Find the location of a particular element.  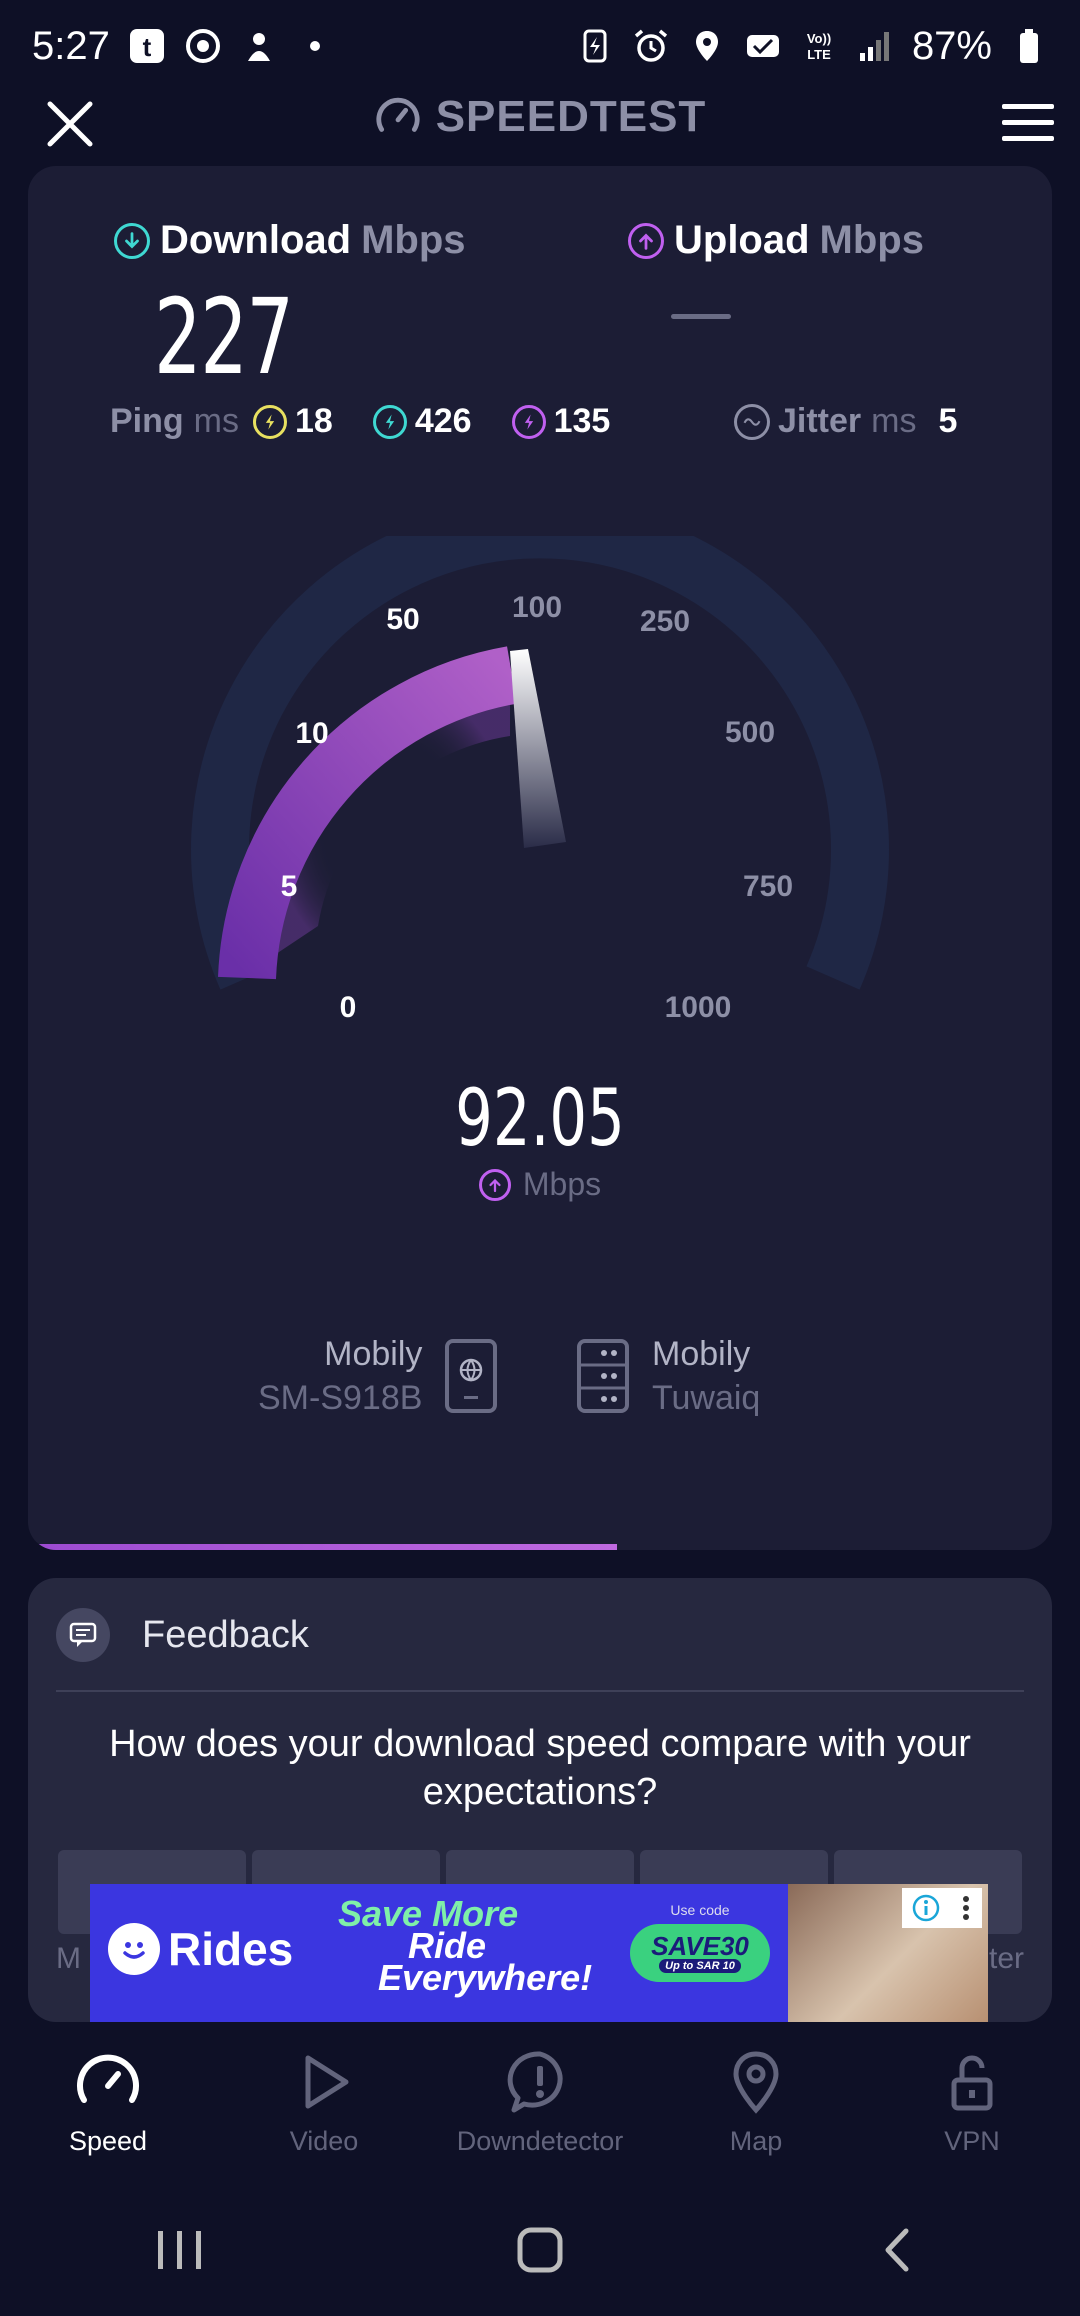

current-speed-unit: Mbps is located at coordinates (562, 1184).